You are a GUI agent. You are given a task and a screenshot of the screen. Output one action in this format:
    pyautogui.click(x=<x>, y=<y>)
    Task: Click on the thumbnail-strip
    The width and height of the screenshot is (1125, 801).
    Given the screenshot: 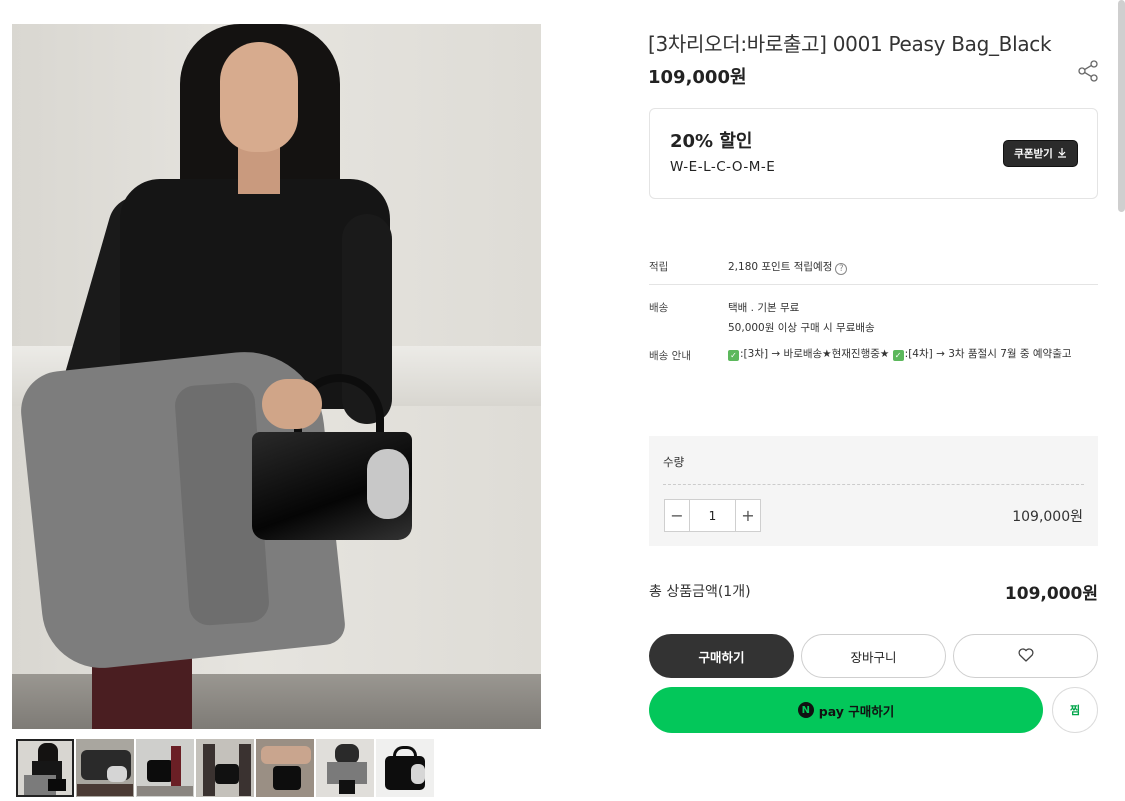 What is the action you would take?
    pyautogui.click(x=225, y=768)
    